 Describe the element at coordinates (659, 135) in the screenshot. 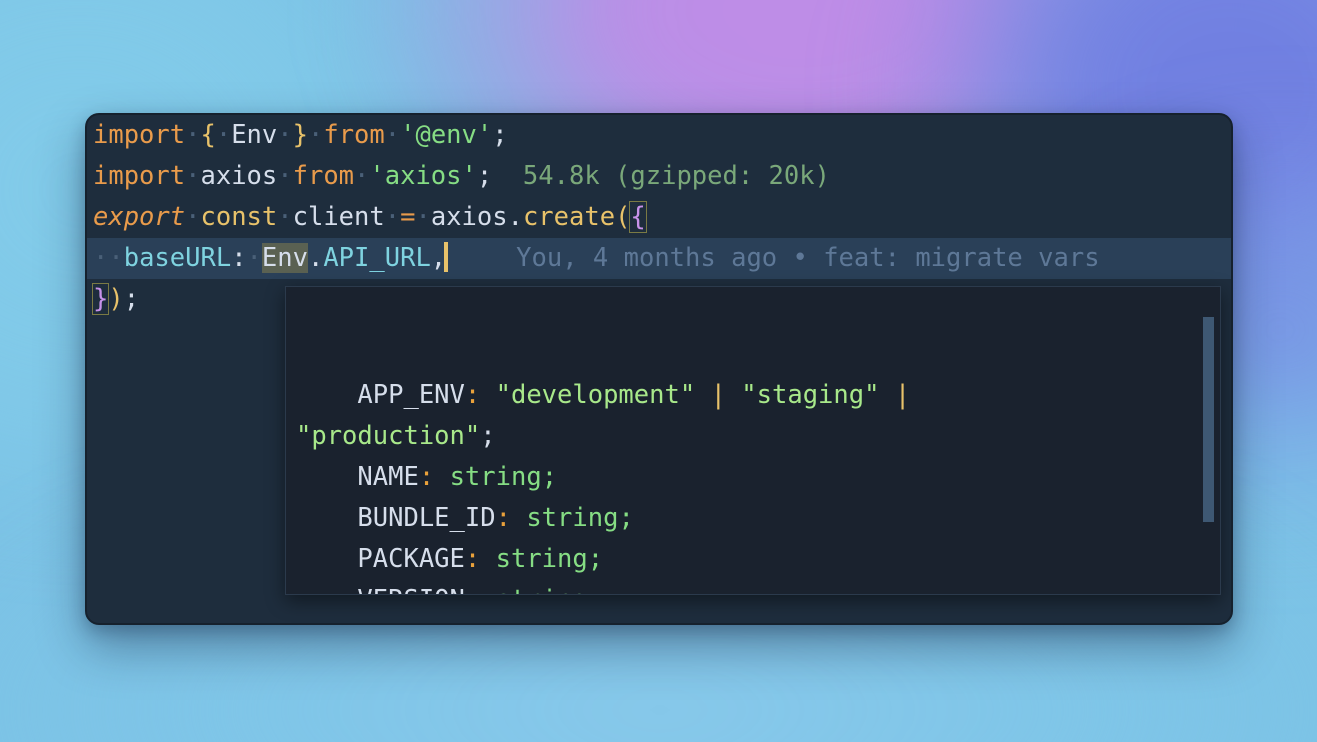

I see `code-line: import·{·Env·}·from·'@env';` at that location.